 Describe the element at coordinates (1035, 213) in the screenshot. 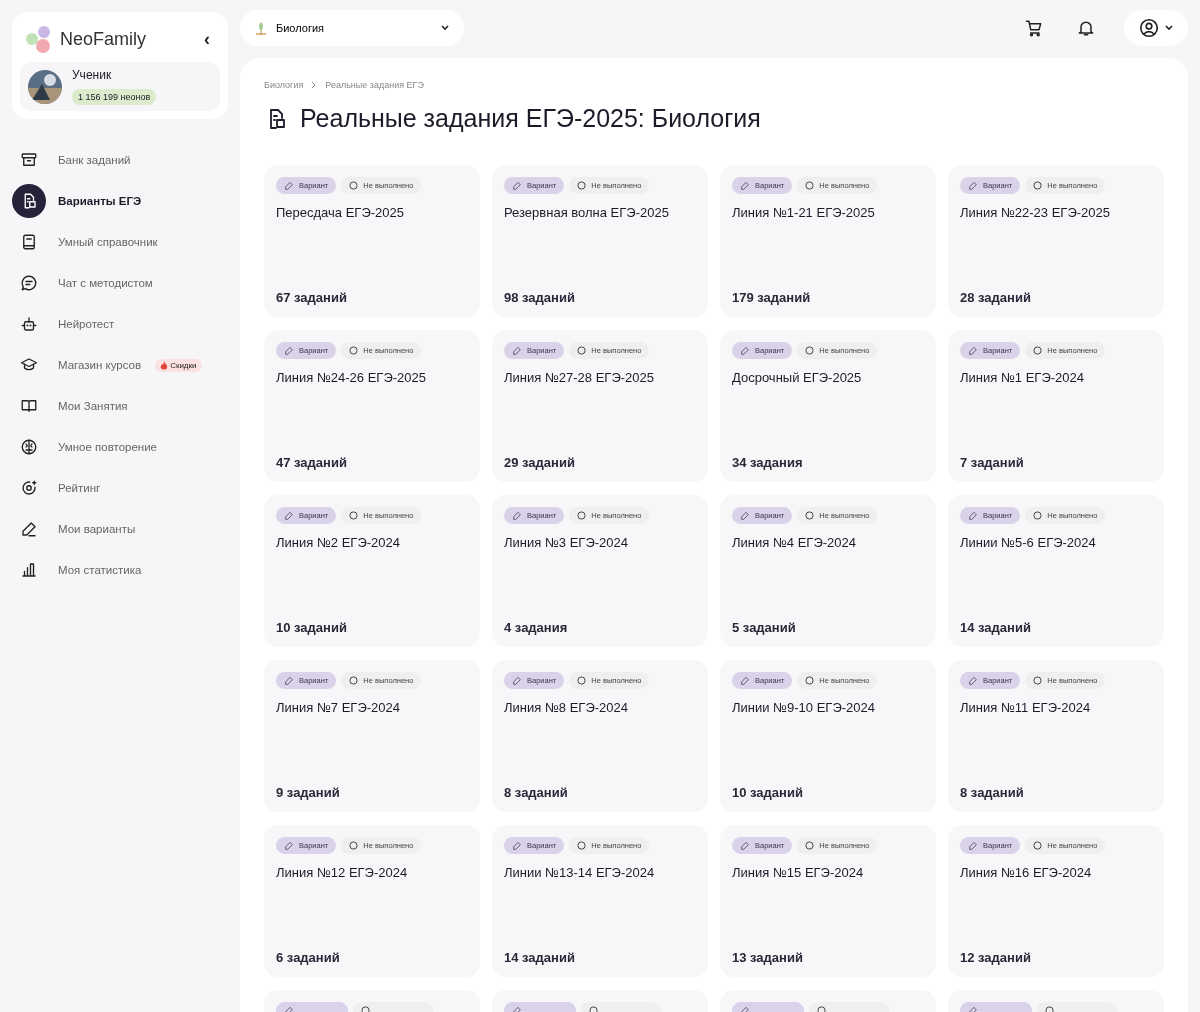

I see `card-title: Линия №22-23 ЕГЭ-2025` at that location.